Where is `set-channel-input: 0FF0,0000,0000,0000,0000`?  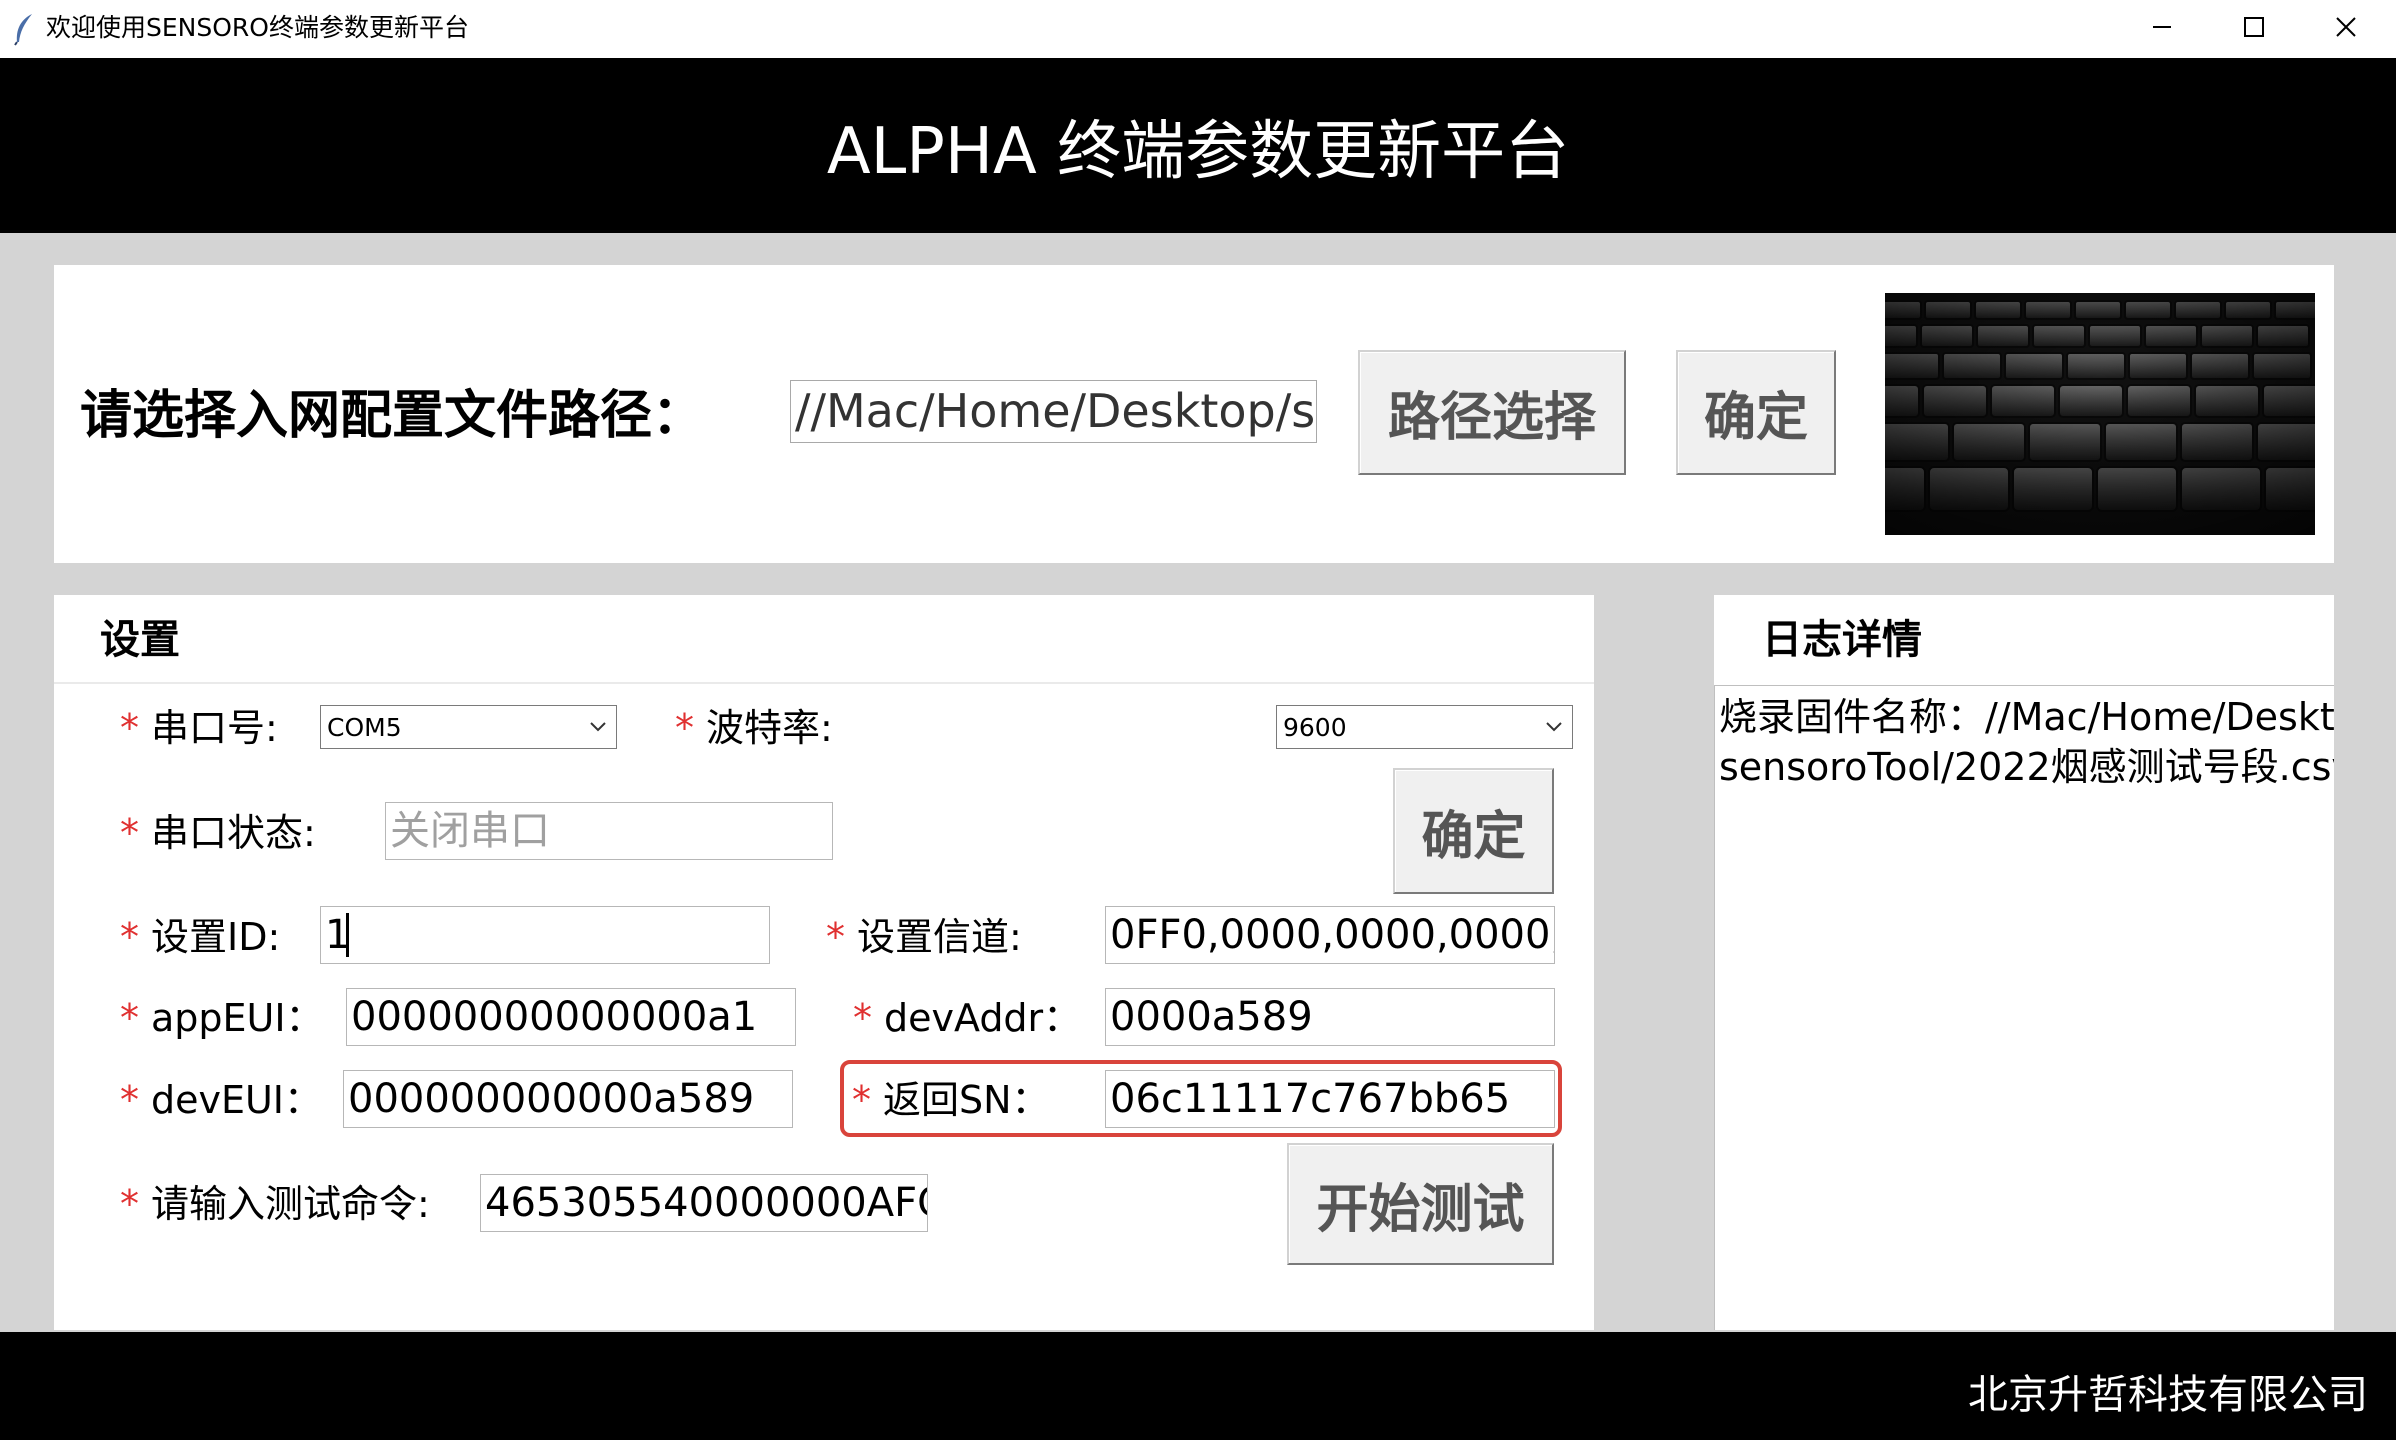
set-channel-input: 0FF0,0000,0000,0000,0000 is located at coordinates (1330, 935).